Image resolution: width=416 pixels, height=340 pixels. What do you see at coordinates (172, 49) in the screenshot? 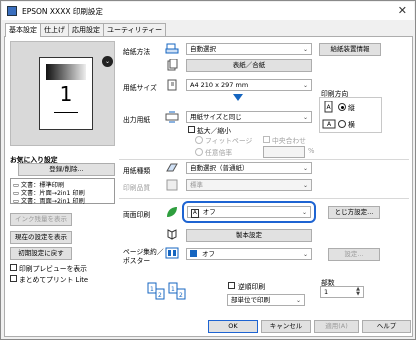
I see `paper-tray-icon` at bounding box center [172, 49].